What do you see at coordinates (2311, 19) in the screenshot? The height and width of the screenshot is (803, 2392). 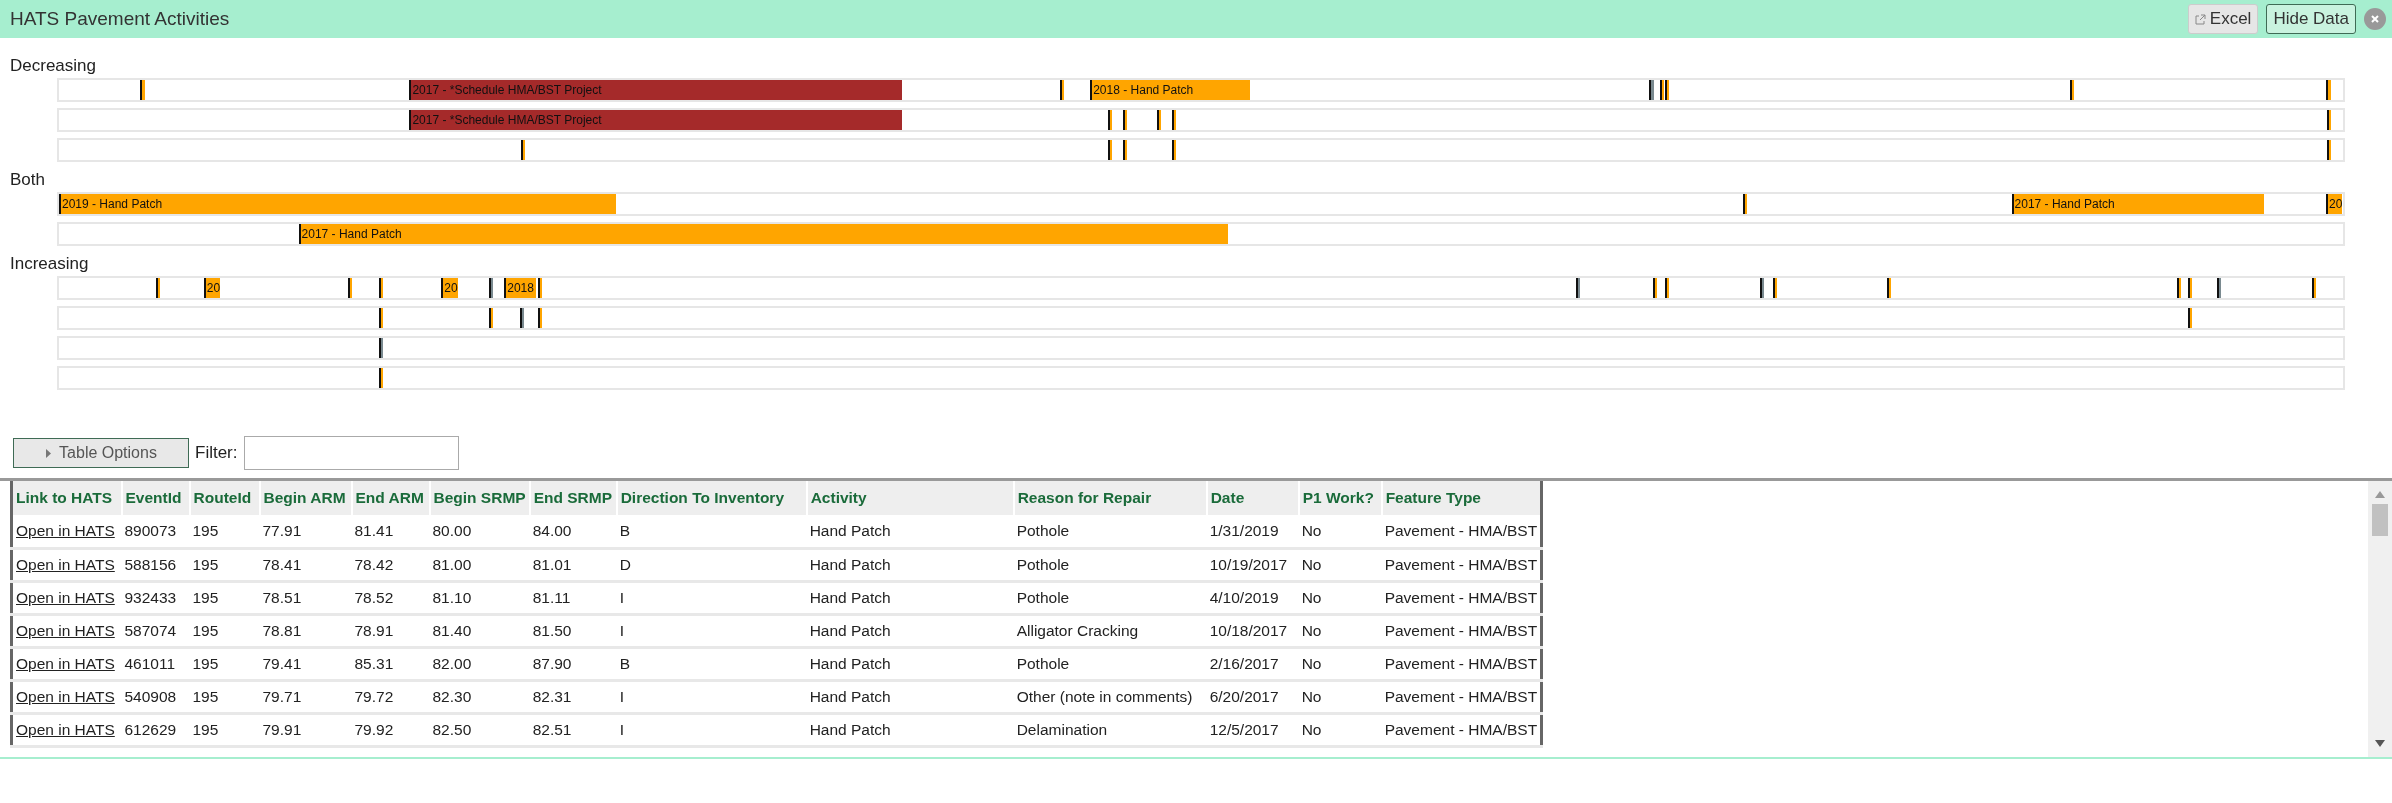 I see `hide-data-button: Hide Data` at bounding box center [2311, 19].